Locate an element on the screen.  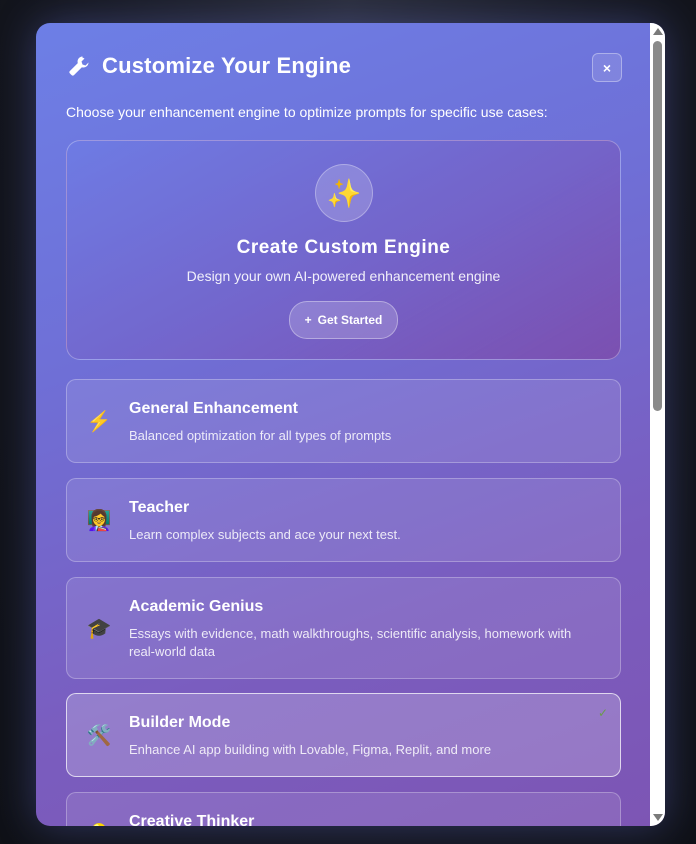
lightning-icon: ⚡ is located at coordinates (99, 421).